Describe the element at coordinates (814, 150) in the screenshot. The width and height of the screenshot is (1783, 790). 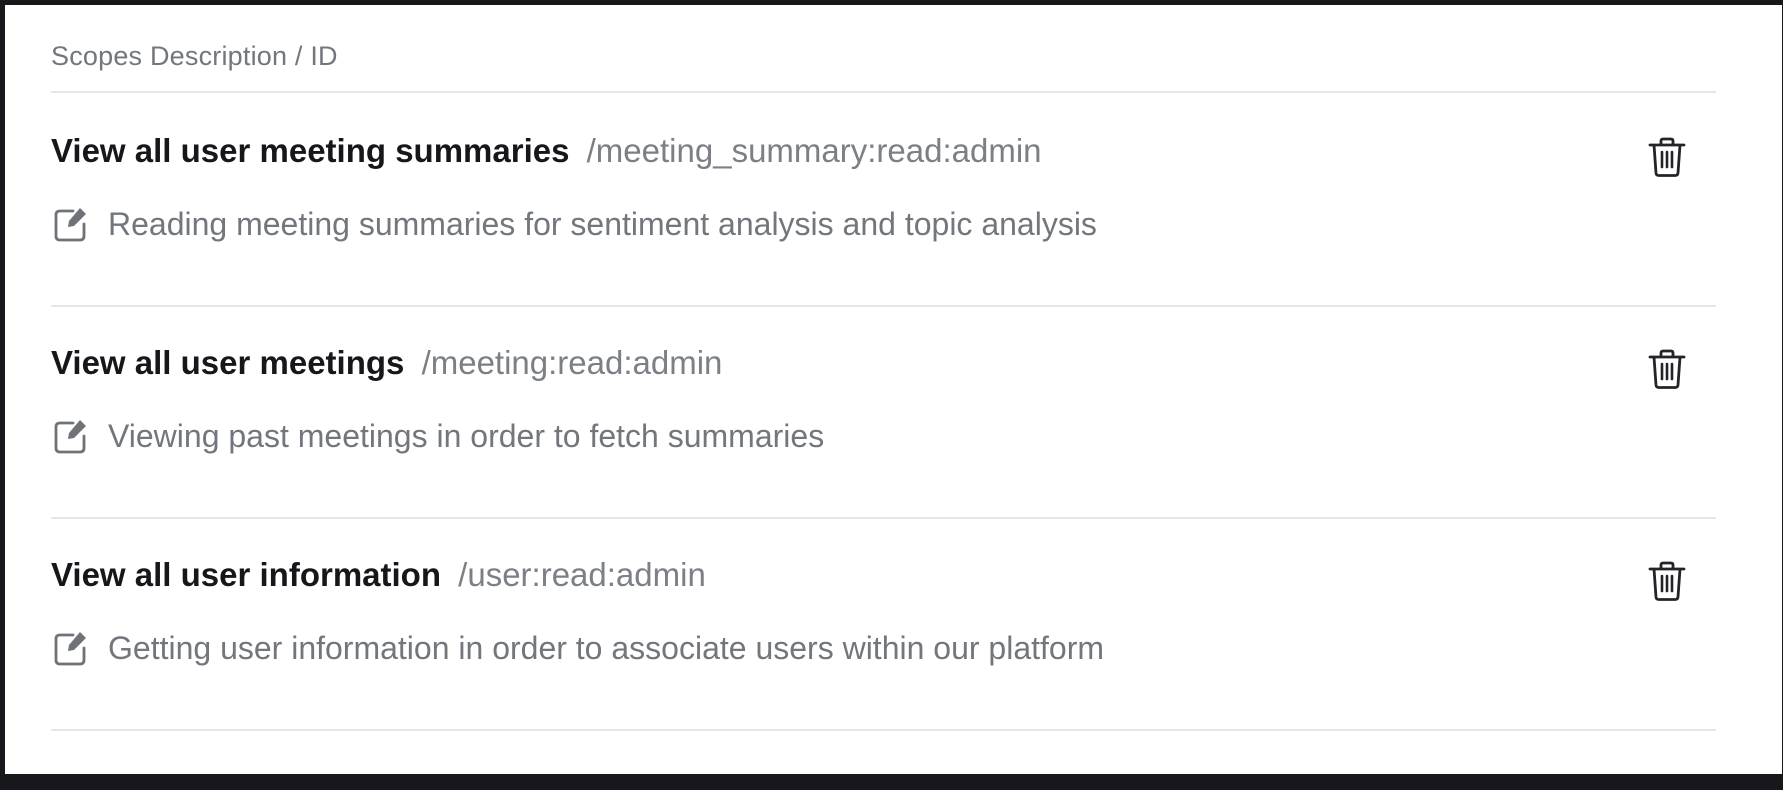
I see `scope-id: /meeting_summary:read:admin` at that location.